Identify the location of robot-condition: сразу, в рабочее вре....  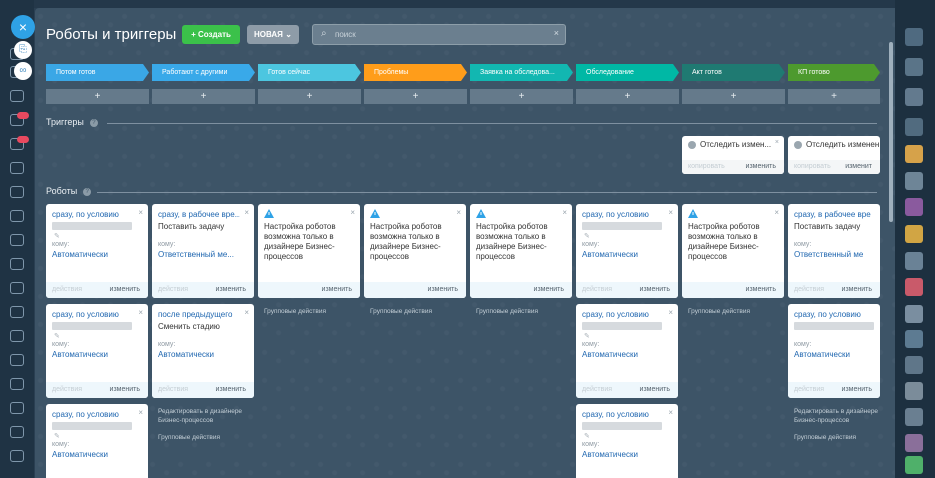
(199, 214).